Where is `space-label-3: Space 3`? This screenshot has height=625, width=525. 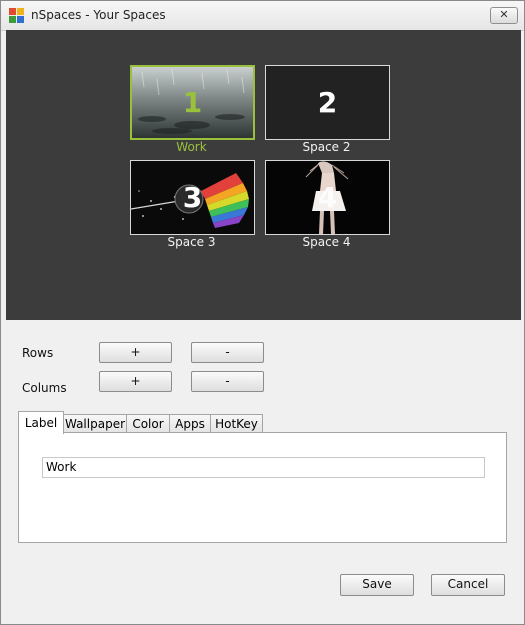
space-label-3: Space 3 is located at coordinates (191, 242).